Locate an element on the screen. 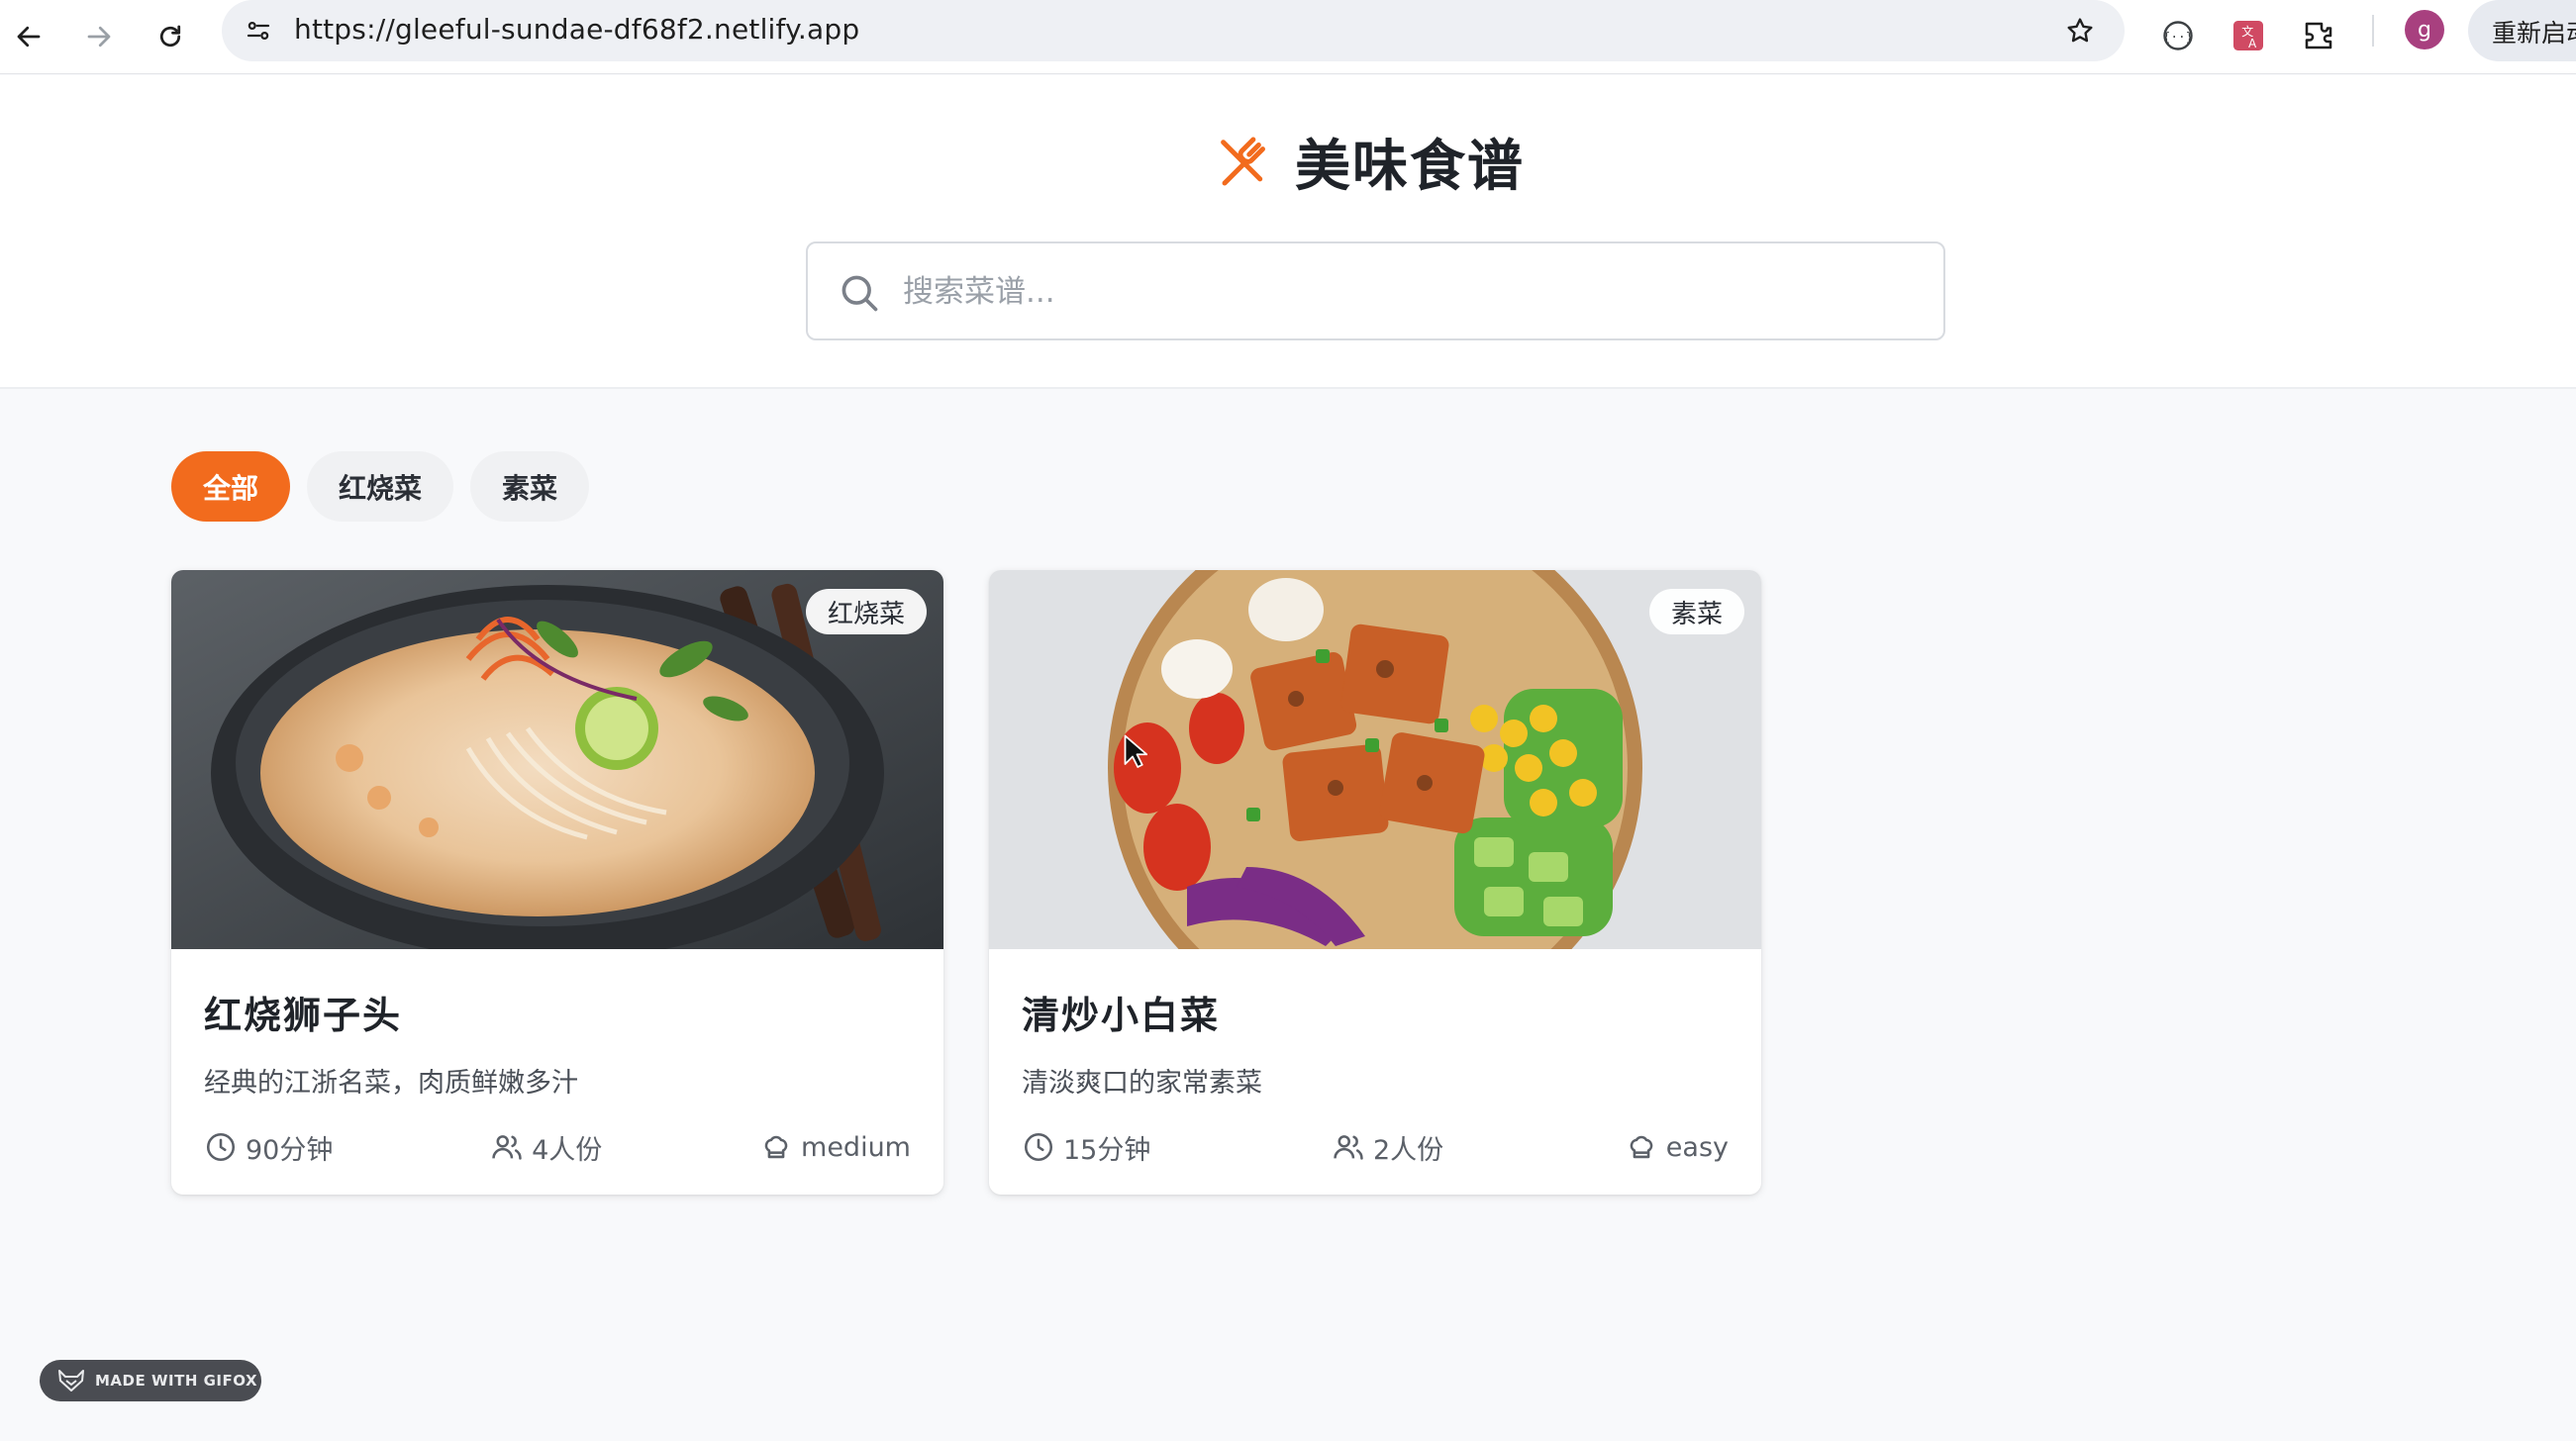 The width and height of the screenshot is (2576, 1441). recipe-title: 红烧狮子头 is located at coordinates (557, 1012).